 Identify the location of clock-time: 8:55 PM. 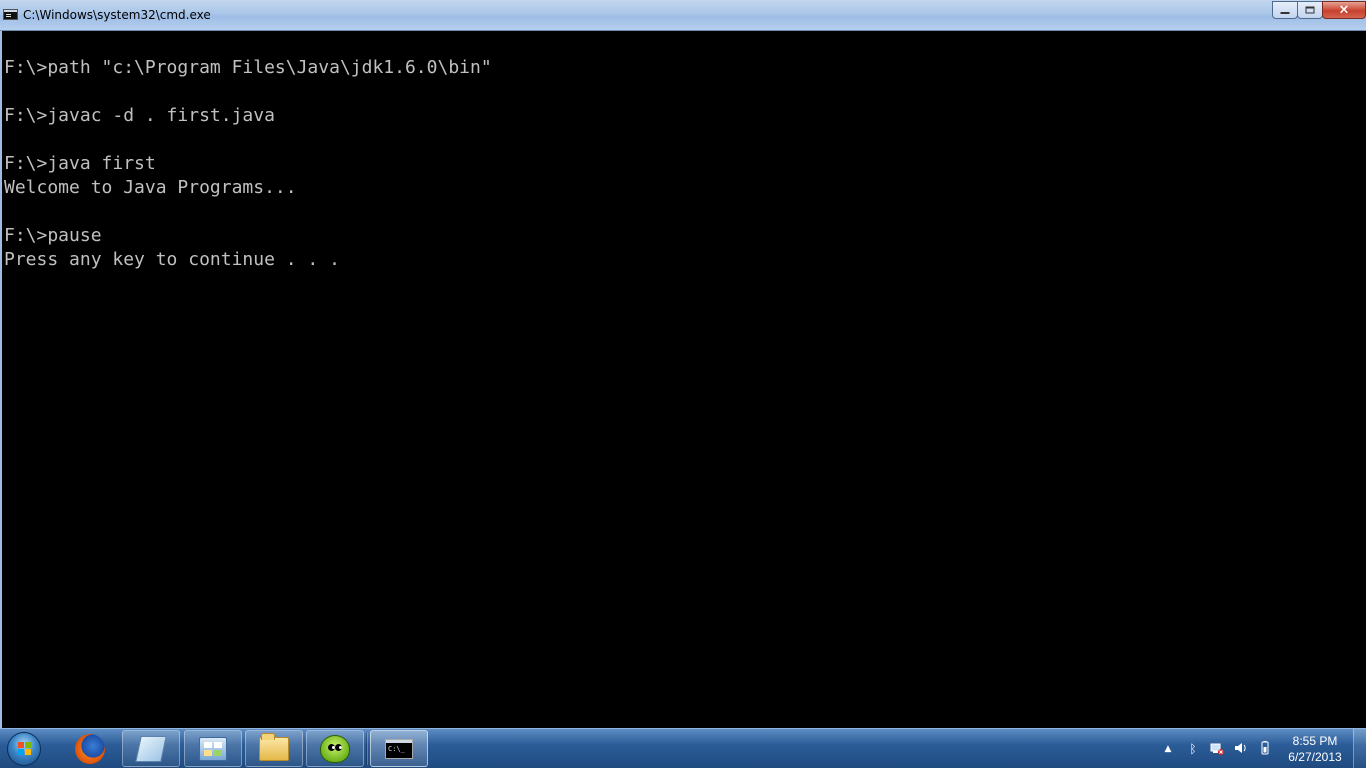
(1315, 741).